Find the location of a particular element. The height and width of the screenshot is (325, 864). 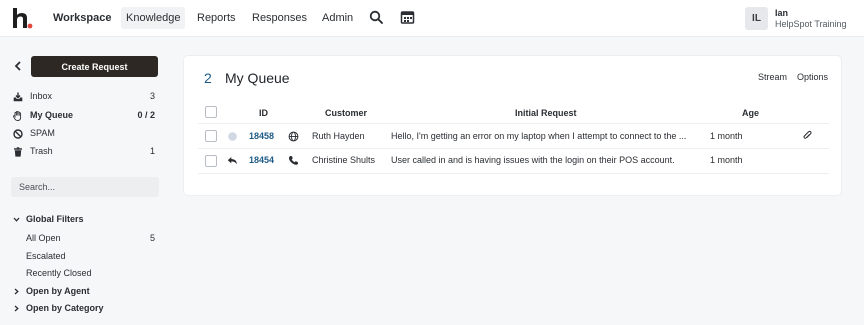

customer-name: Christine Shults is located at coordinates (344, 160).